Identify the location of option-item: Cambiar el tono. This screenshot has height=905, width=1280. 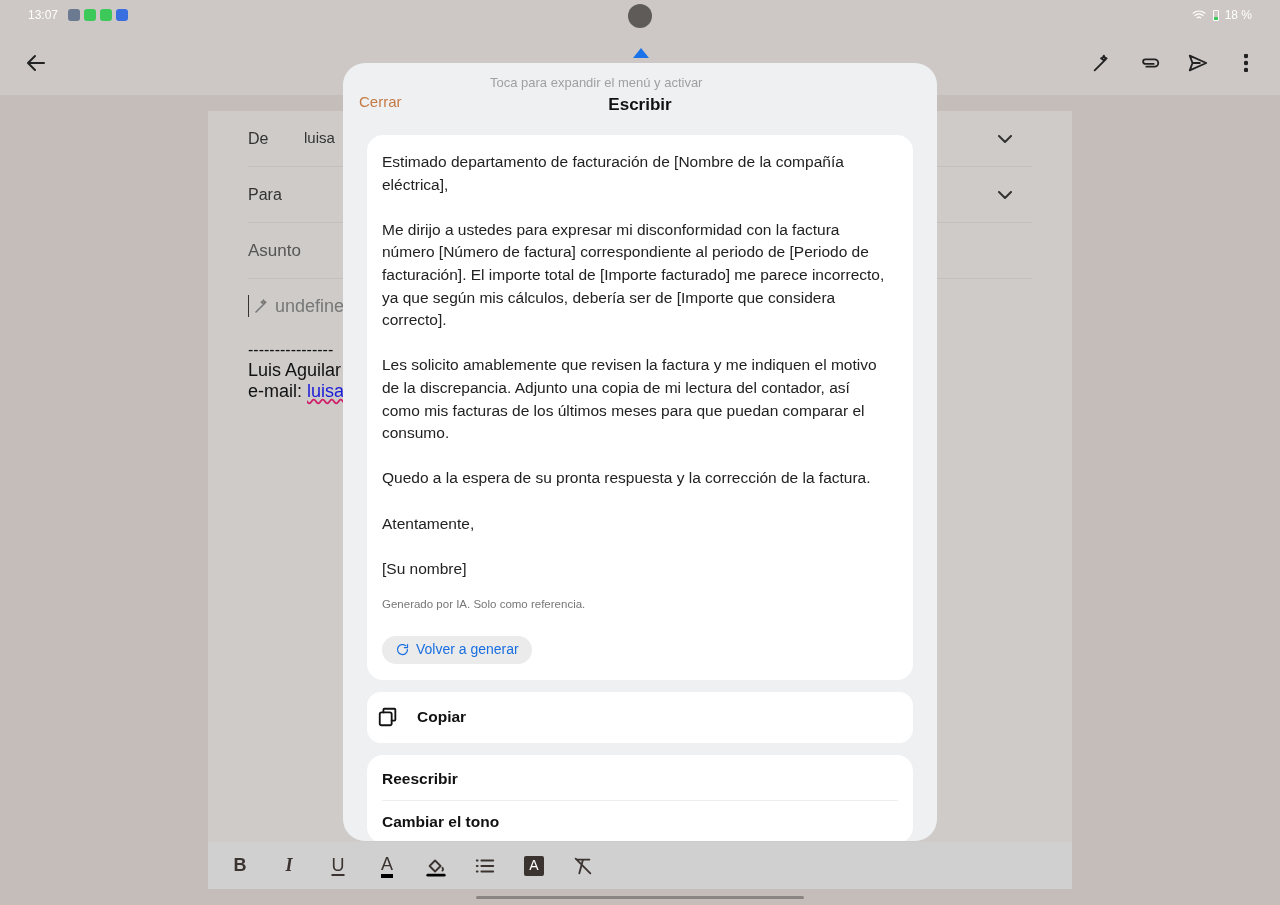
(640, 820).